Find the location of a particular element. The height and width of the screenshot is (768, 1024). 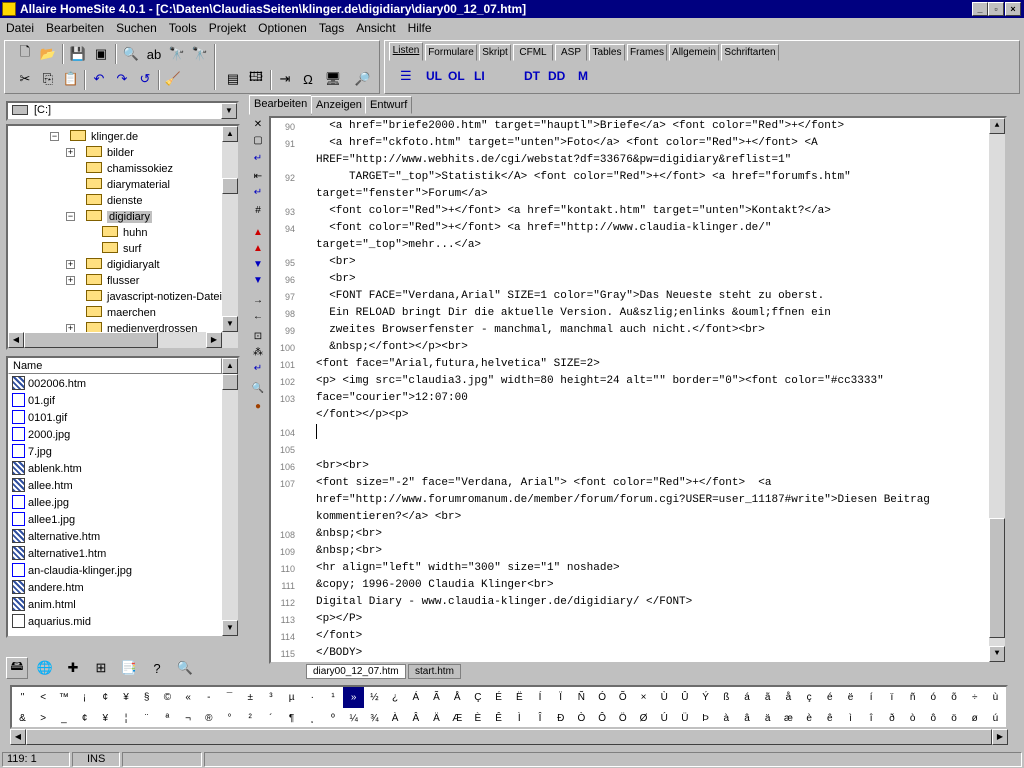

tree-vscroll: ▲ ▼ is located at coordinates (230, 229).